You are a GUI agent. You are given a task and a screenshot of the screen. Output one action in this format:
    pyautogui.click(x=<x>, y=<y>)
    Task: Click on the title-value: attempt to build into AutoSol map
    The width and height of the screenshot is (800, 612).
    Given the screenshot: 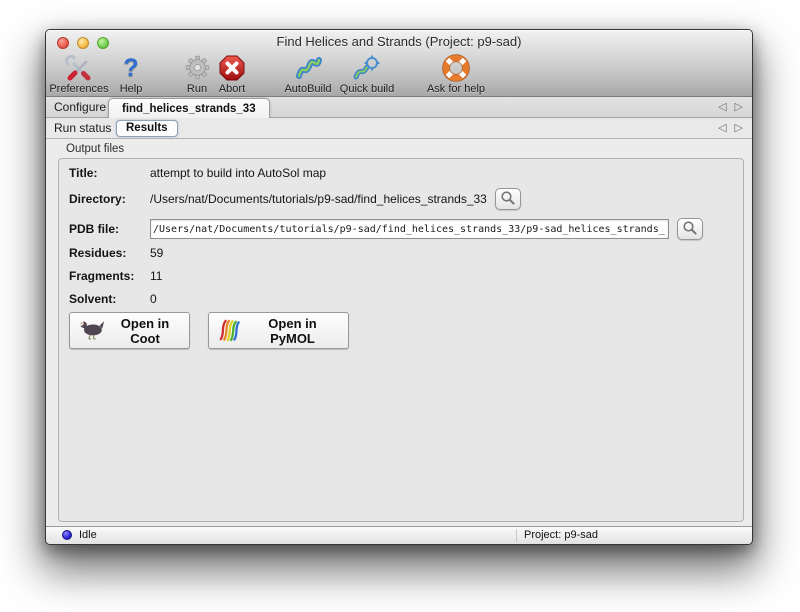 What is the action you would take?
    pyautogui.click(x=238, y=173)
    